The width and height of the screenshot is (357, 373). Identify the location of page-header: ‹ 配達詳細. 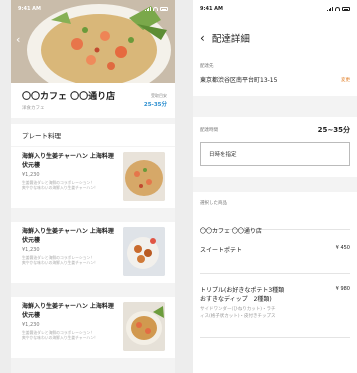
(275, 38).